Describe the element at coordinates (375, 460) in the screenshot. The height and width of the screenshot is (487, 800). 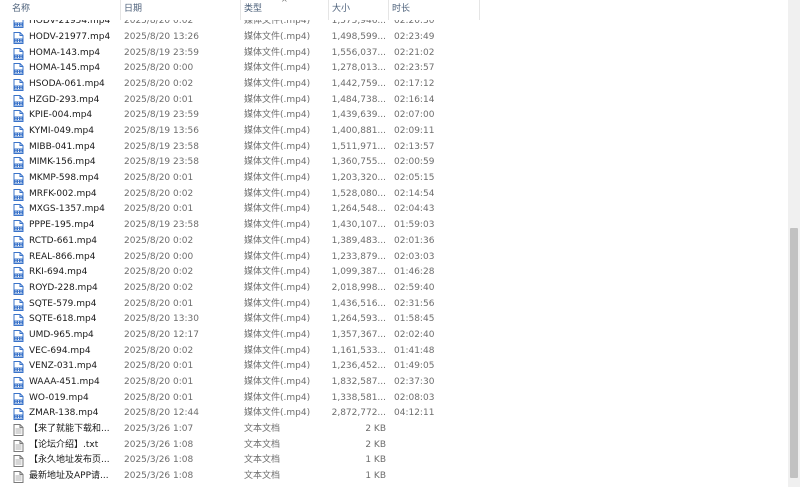
I see `file-size: 1 KB` at that location.